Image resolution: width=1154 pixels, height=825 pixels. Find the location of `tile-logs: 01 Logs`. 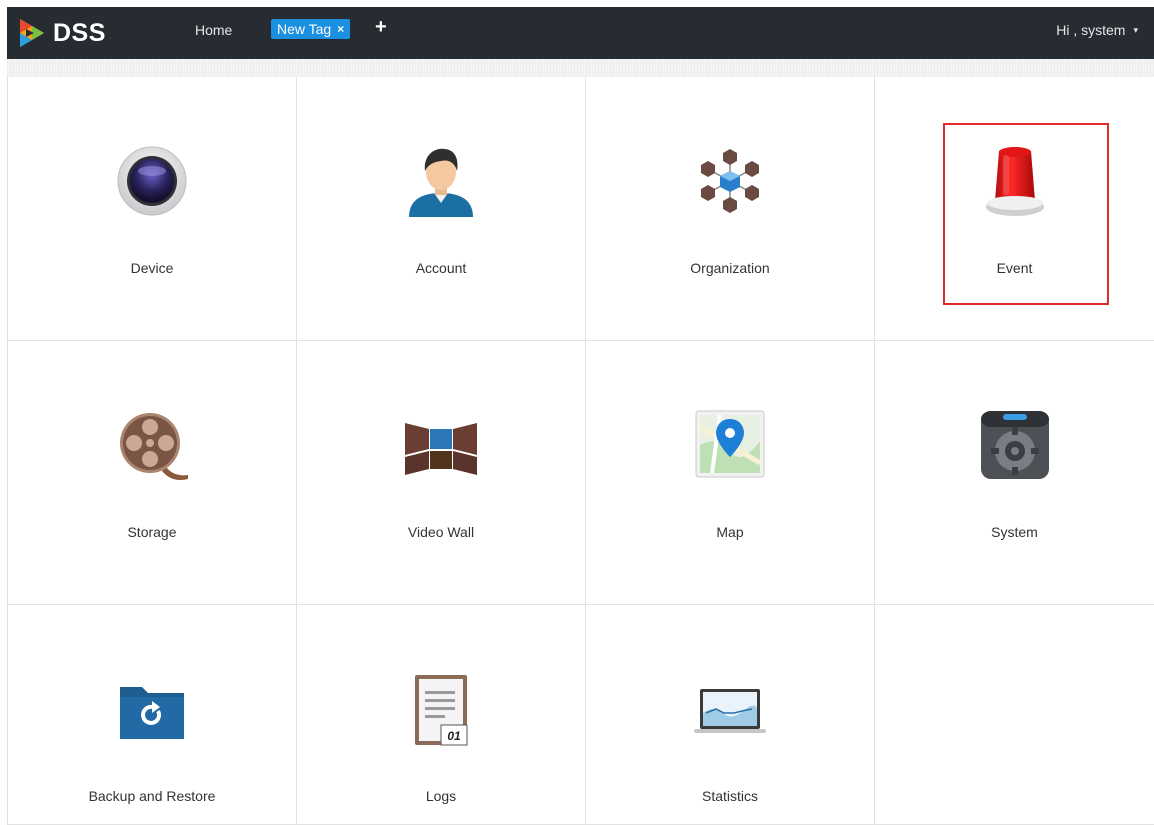

tile-logs: 01 Logs is located at coordinates (441, 715).